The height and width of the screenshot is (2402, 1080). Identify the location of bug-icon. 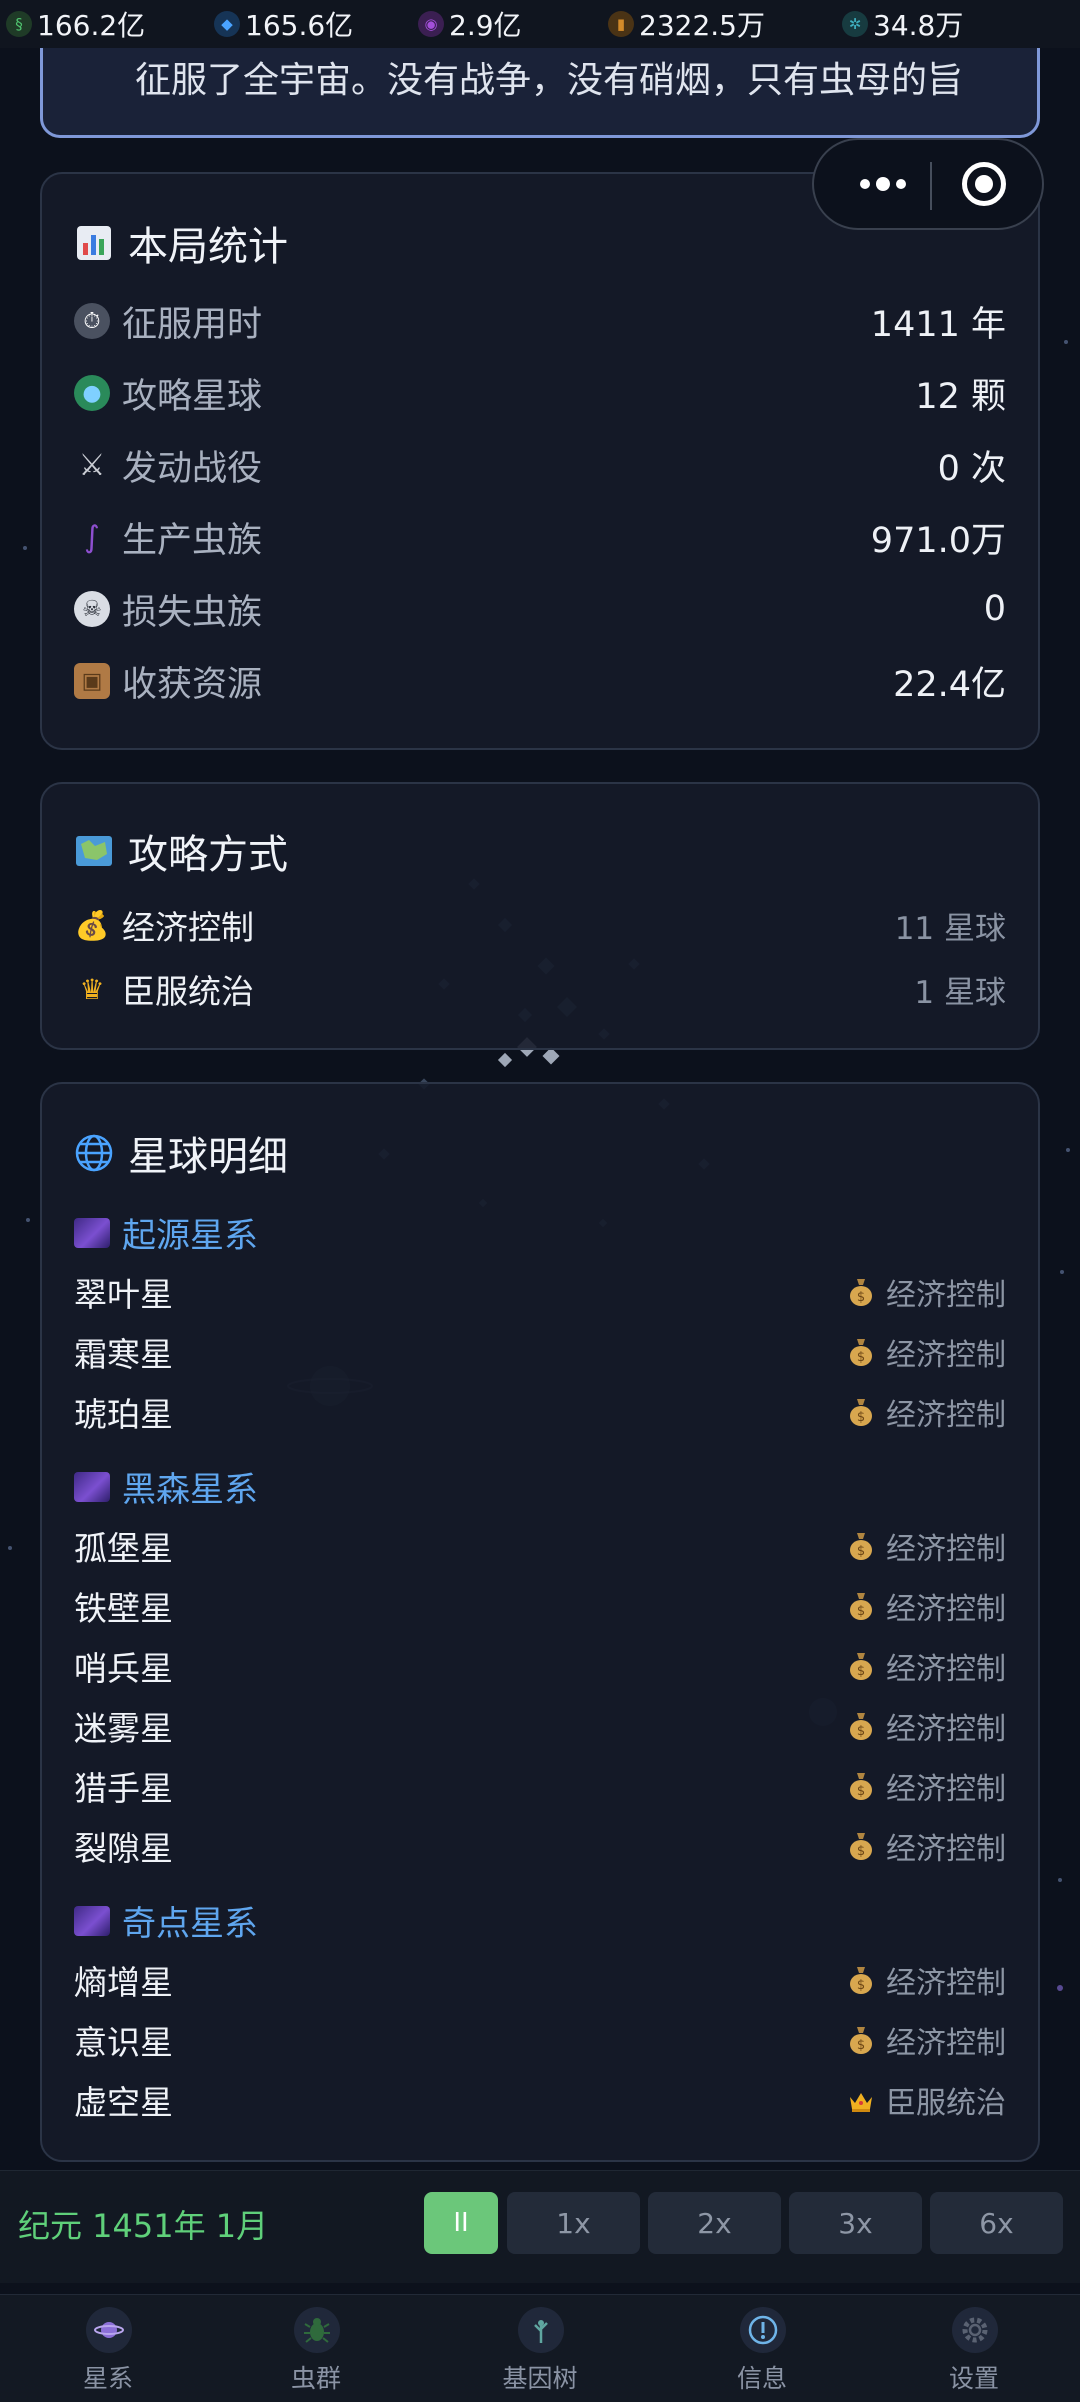
(317, 2330).